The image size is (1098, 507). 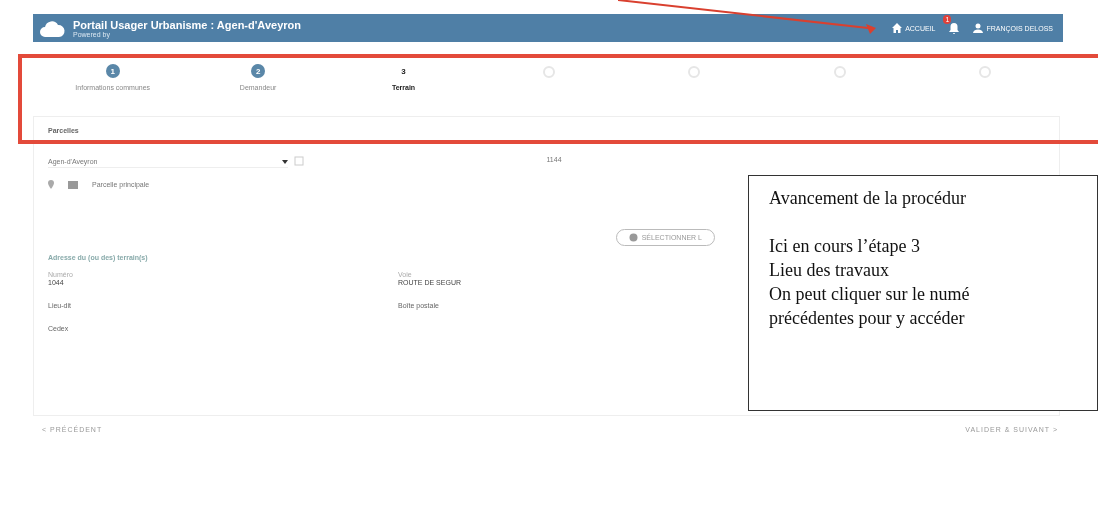 What do you see at coordinates (258, 71) in the screenshot?
I see `step-number-button: 2` at bounding box center [258, 71].